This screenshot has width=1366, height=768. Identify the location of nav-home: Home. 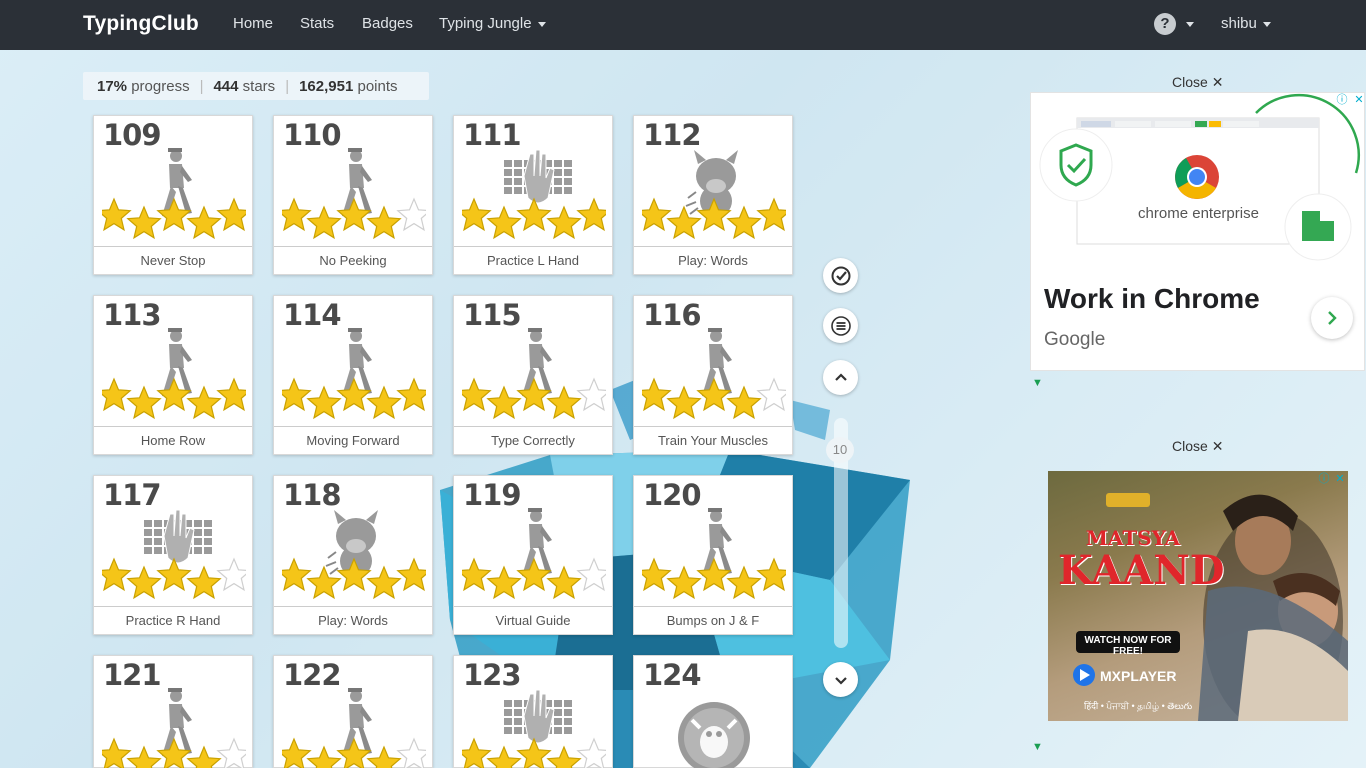
(253, 23).